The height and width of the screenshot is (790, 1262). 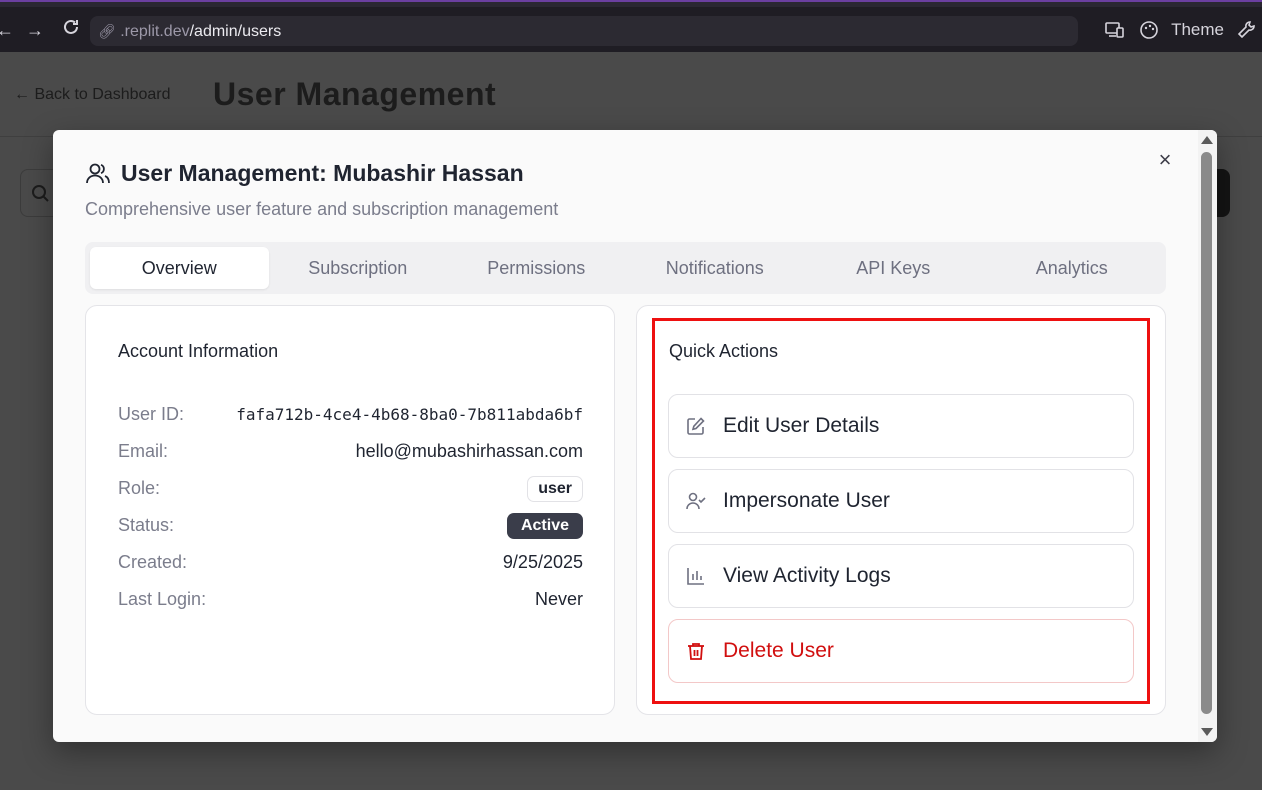 I want to click on browser-toolbar: ← → 🔗︎ .replit.dev/admin/users Theme, so click(x=631, y=26).